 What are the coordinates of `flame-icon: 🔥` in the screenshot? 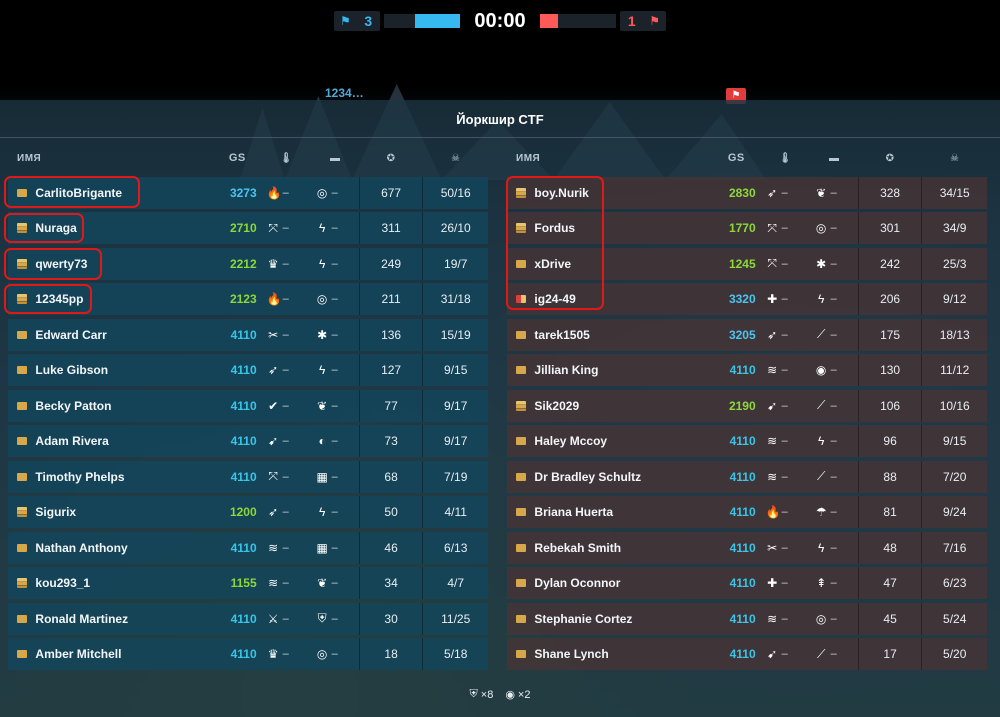 It's located at (274, 299).